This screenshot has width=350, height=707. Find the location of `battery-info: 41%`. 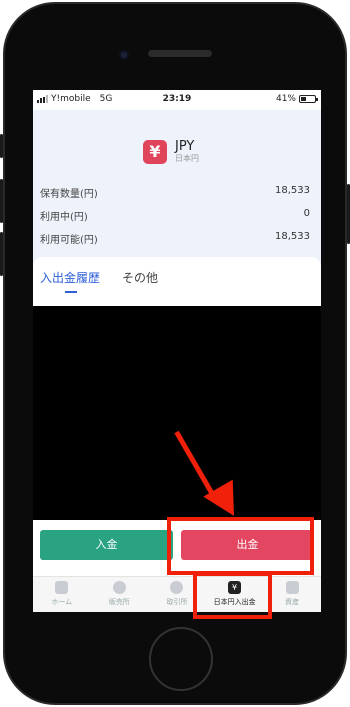

battery-info: 41% is located at coordinates (296, 99).